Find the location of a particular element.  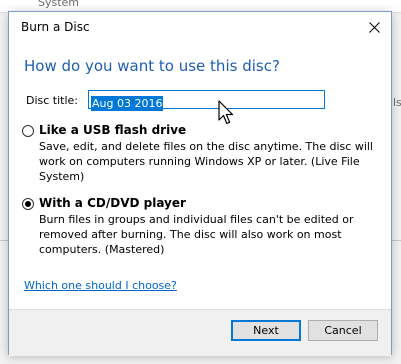

background-system-label: System is located at coordinates (59, 4).